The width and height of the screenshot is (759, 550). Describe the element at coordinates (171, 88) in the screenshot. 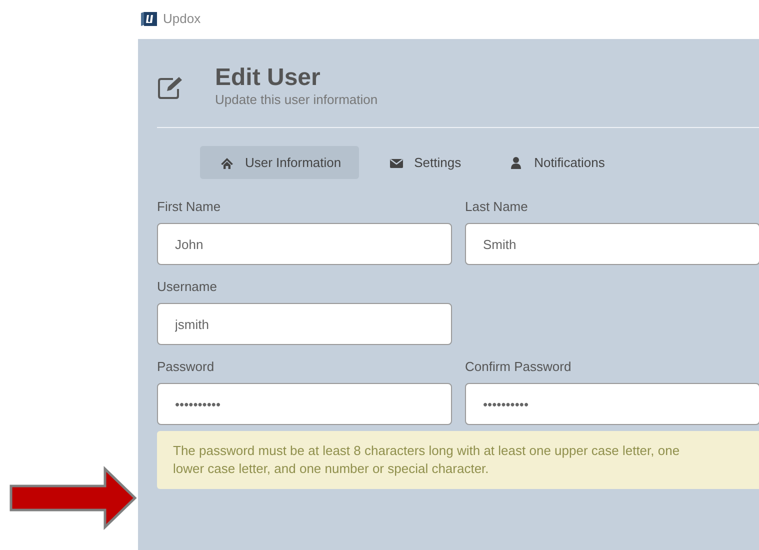

I see `edit-icon` at that location.